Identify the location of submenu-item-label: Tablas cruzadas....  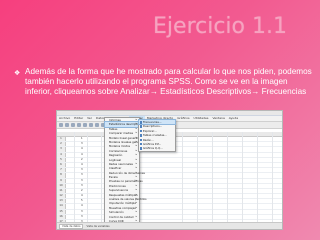
(155, 135).